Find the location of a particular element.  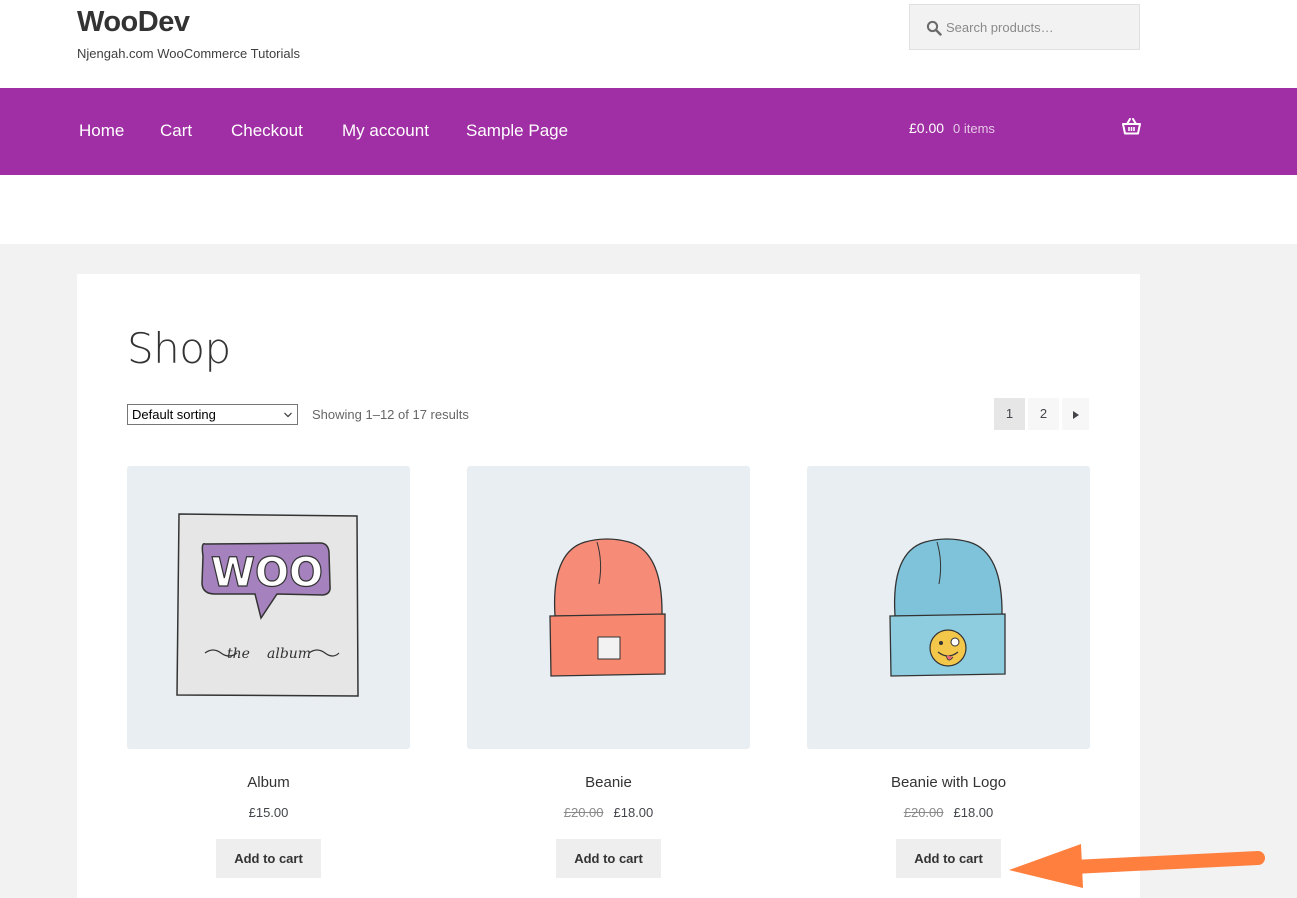

triangle-right-icon is located at coordinates (1075, 414).